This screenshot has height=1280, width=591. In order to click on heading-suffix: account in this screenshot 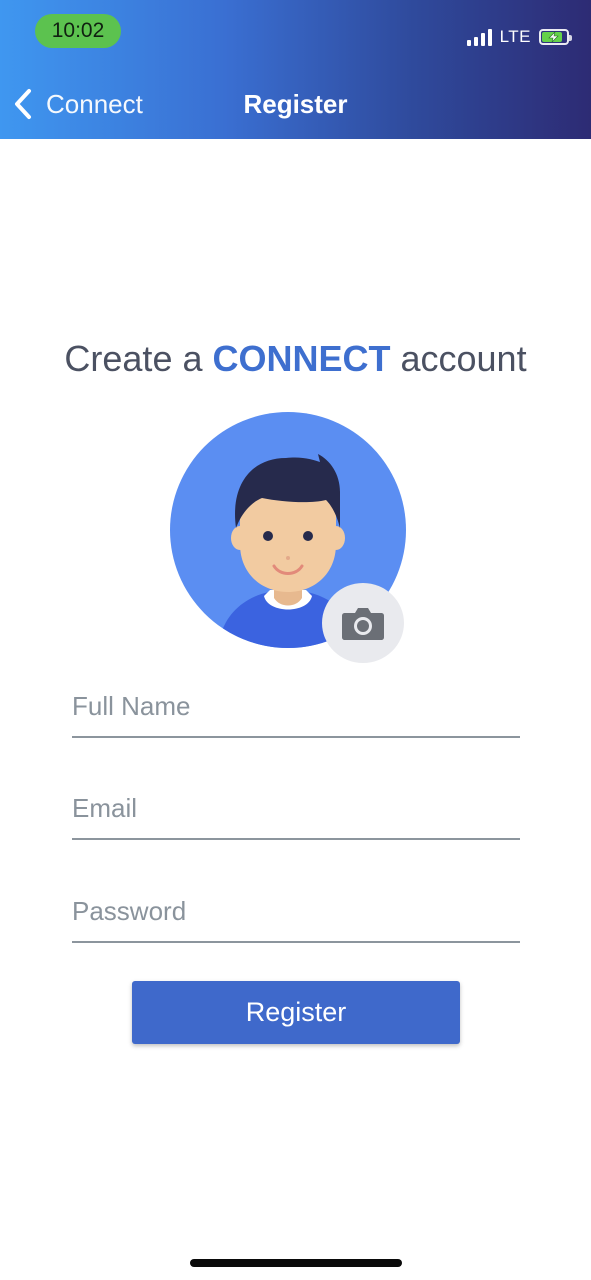, I will do `click(458, 358)`.